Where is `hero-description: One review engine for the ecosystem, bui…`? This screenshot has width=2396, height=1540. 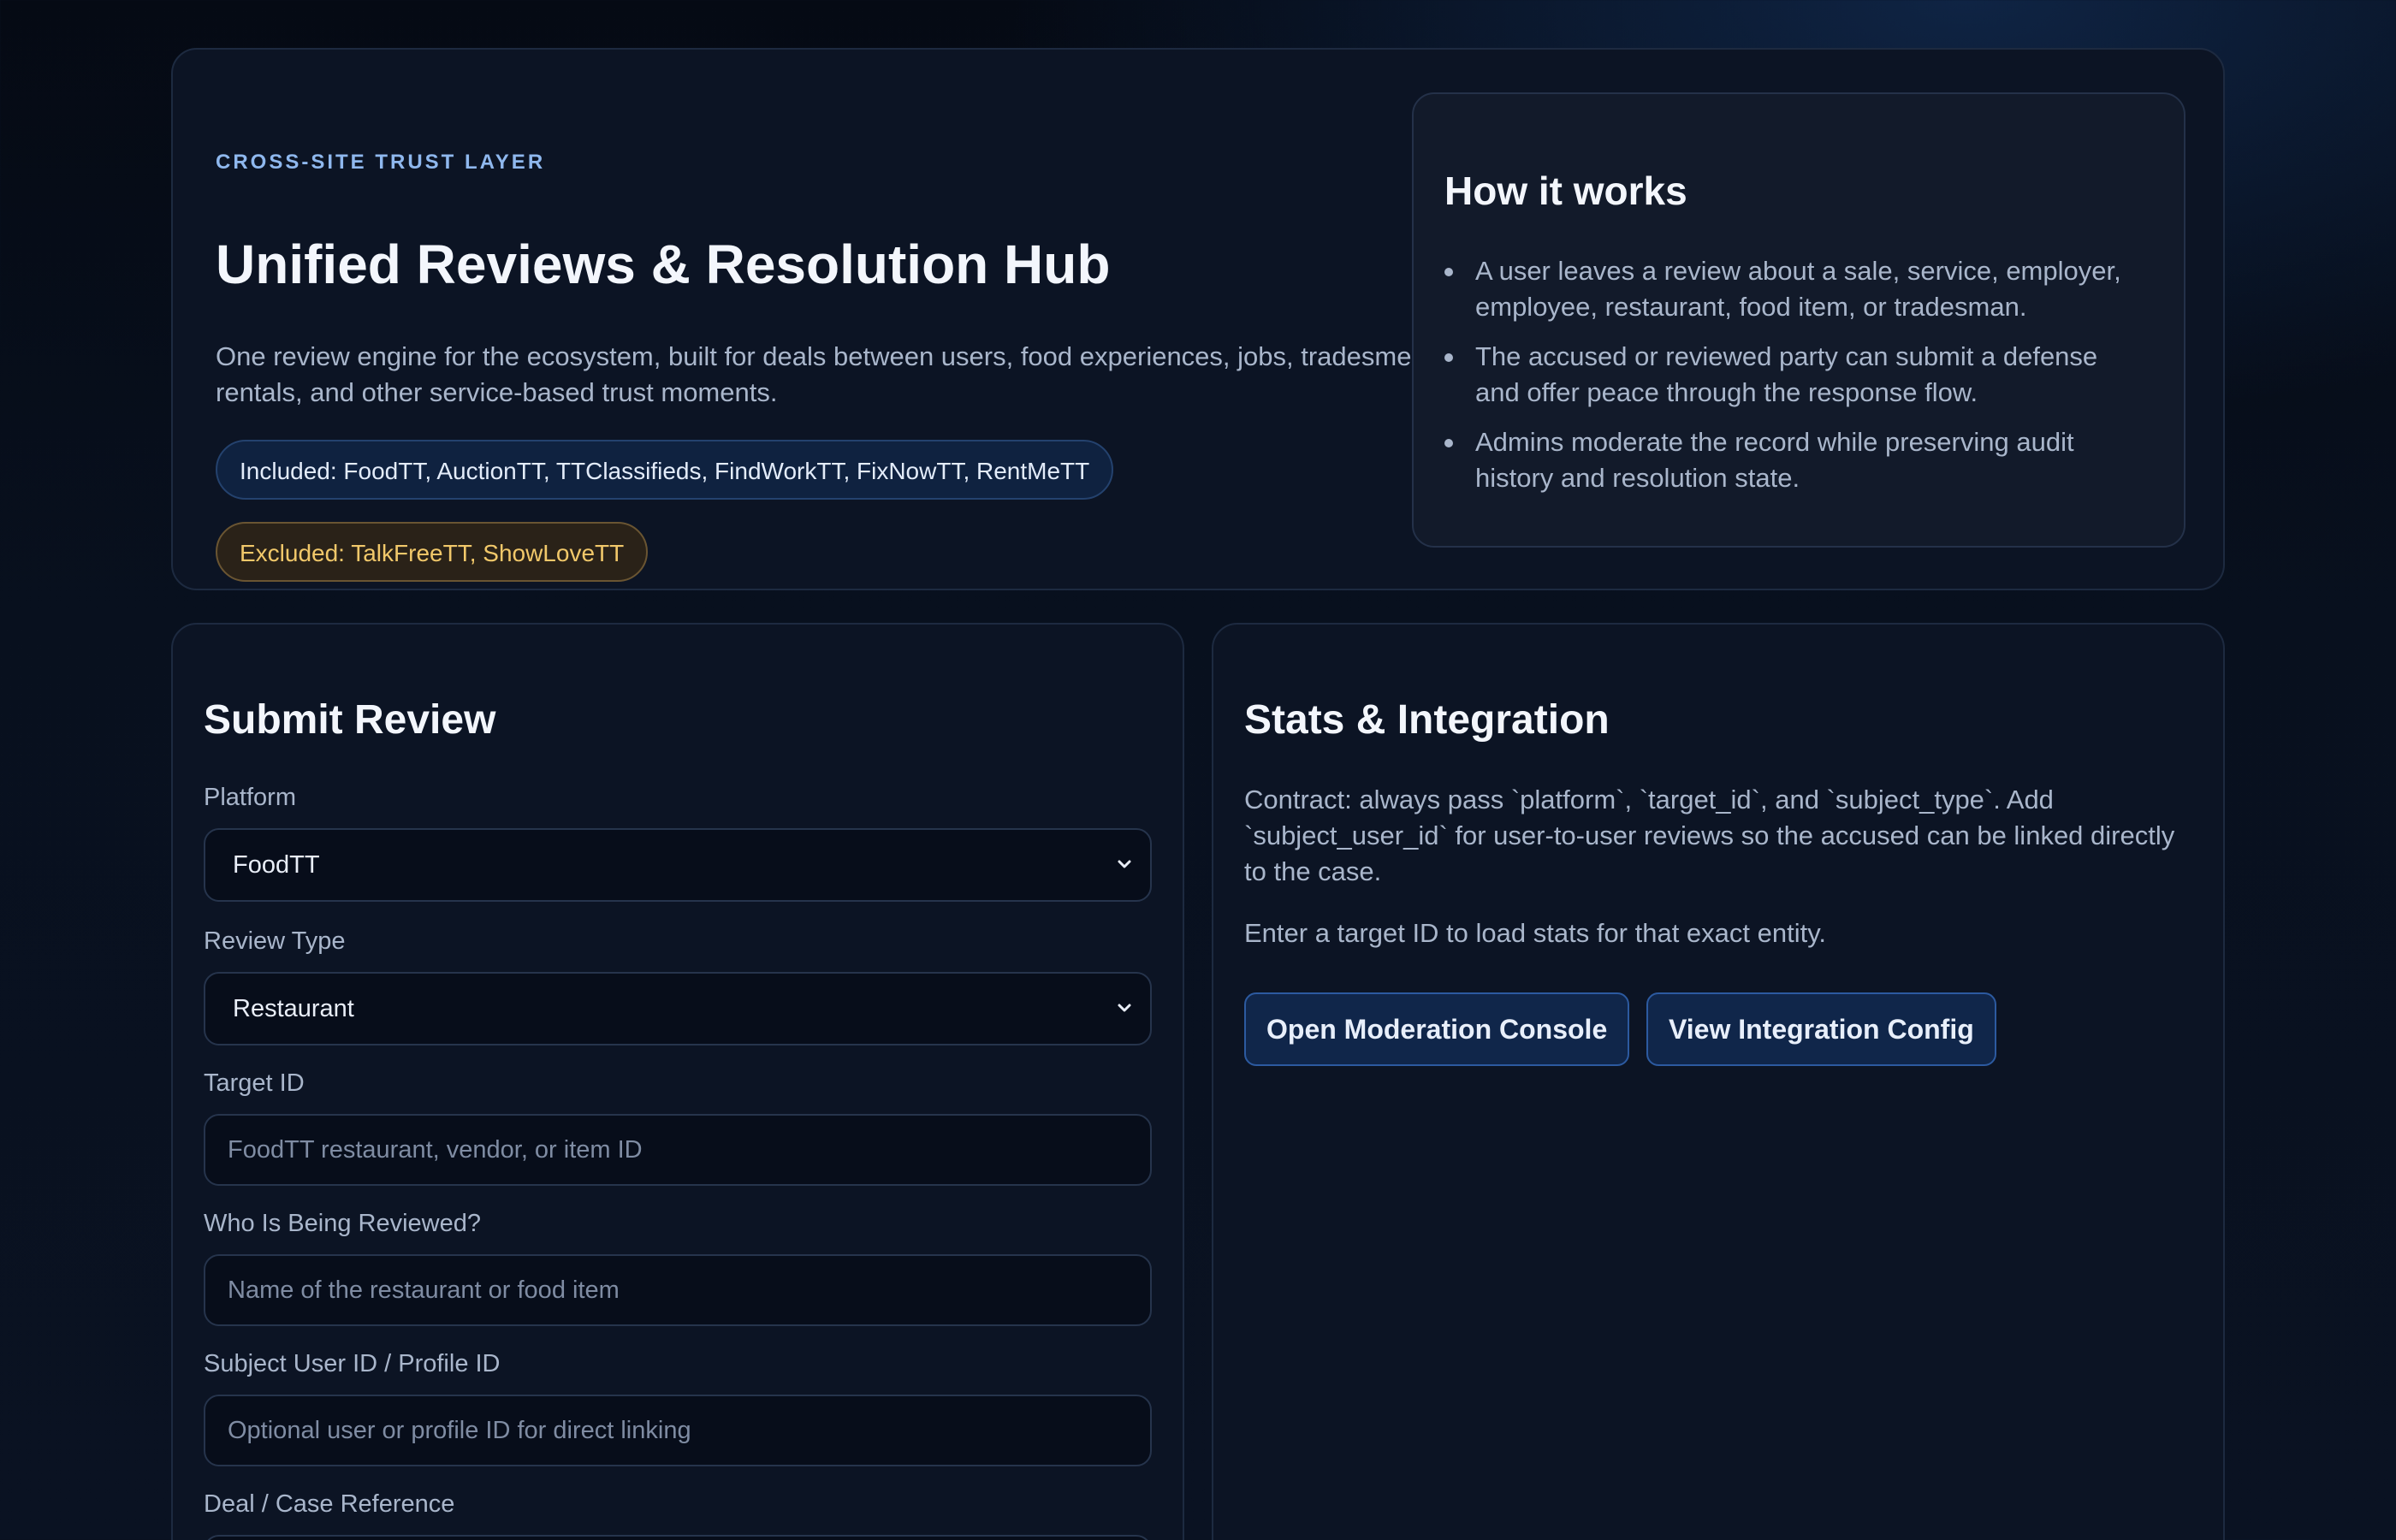
hero-description: One review engine for the ecosystem, bui… is located at coordinates (825, 374).